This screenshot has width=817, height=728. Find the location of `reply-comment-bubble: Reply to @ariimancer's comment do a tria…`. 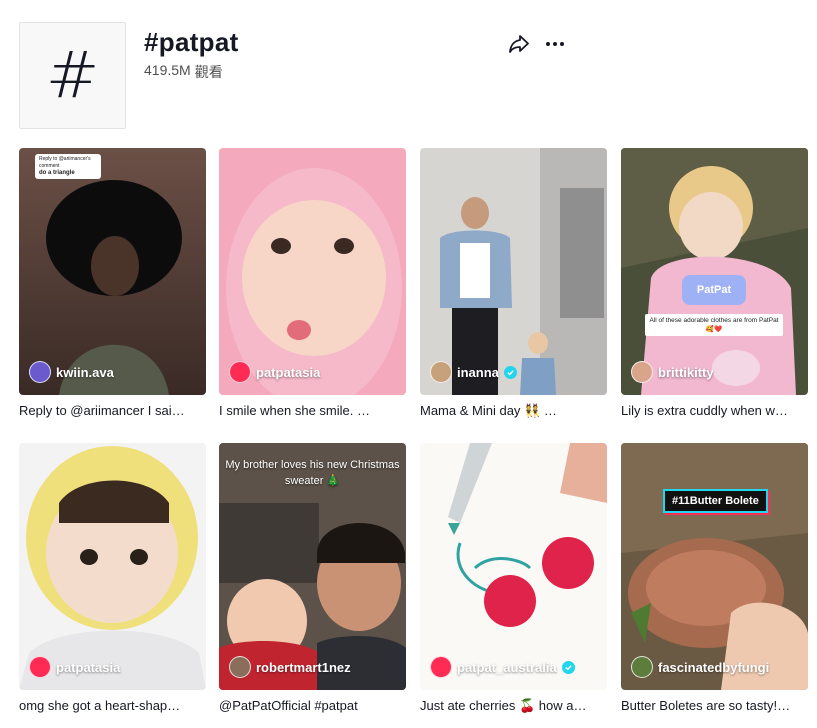

reply-comment-bubble: Reply to @ariimancer's comment do a tria… is located at coordinates (68, 166).